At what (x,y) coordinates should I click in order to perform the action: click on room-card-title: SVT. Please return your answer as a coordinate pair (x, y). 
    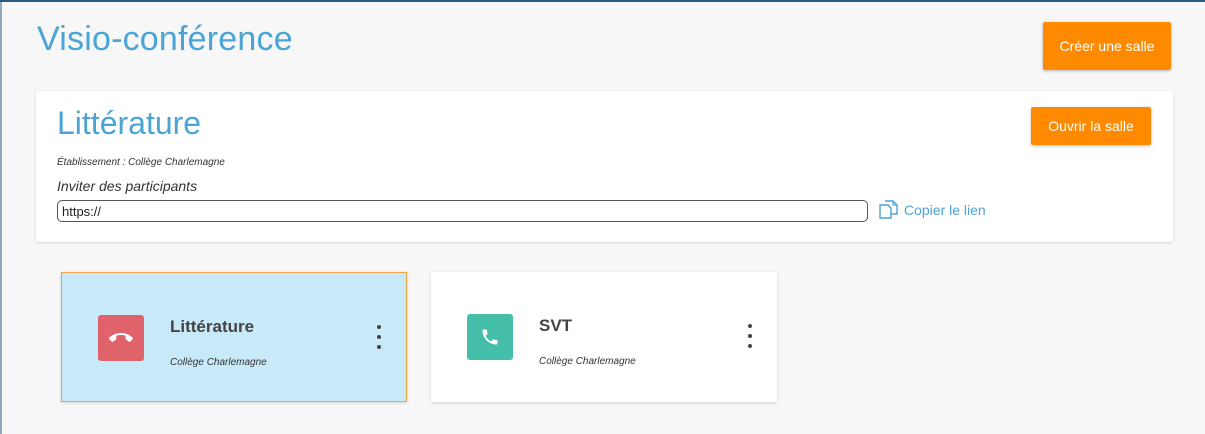
    Looking at the image, I should click on (556, 325).